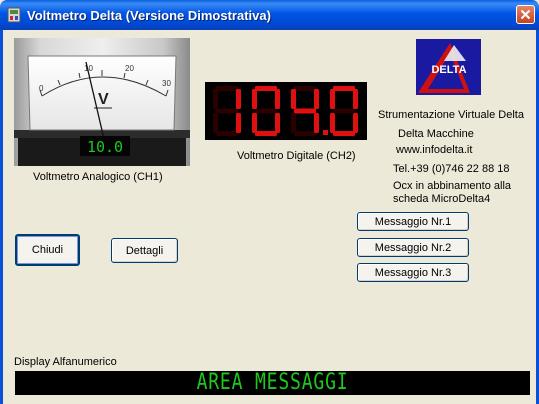 The height and width of the screenshot is (404, 539). I want to click on meter-unit-label: V, so click(103, 99).